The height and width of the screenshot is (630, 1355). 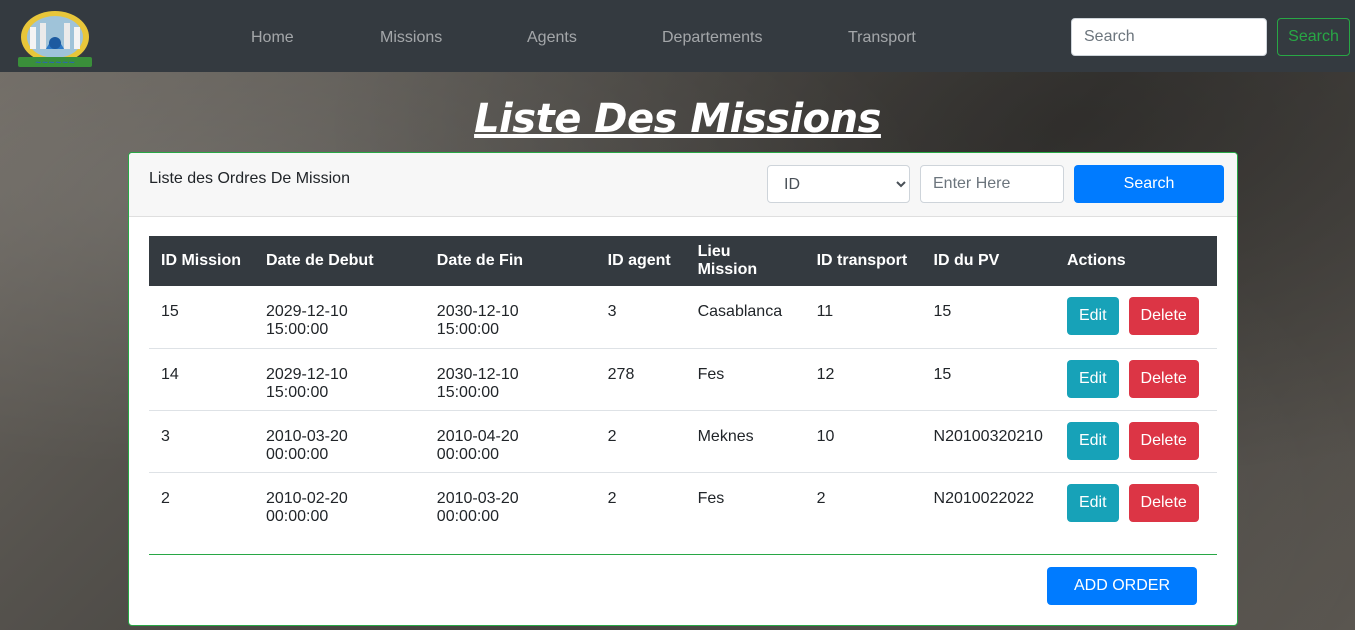 I want to click on cell-id-mission: 15, so click(x=201, y=317).